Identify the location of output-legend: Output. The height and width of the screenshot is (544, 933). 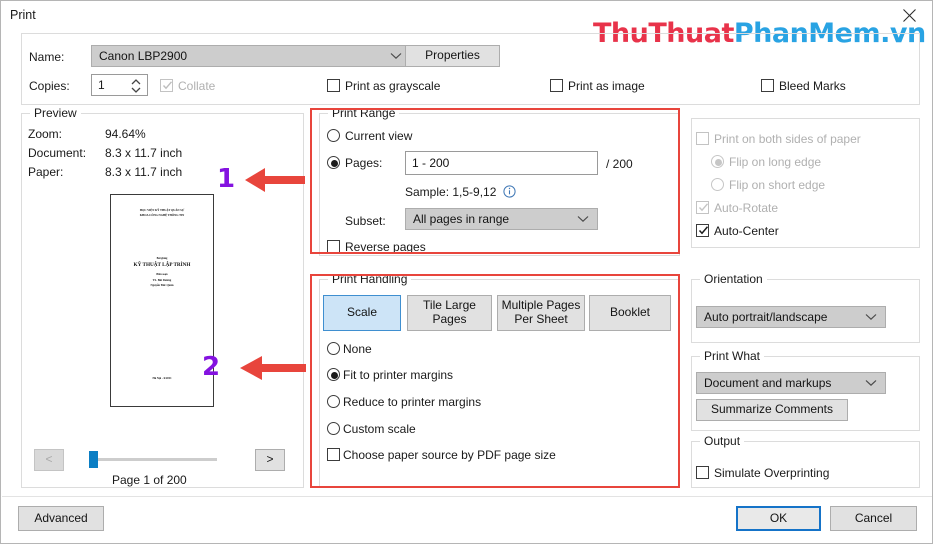
(722, 441).